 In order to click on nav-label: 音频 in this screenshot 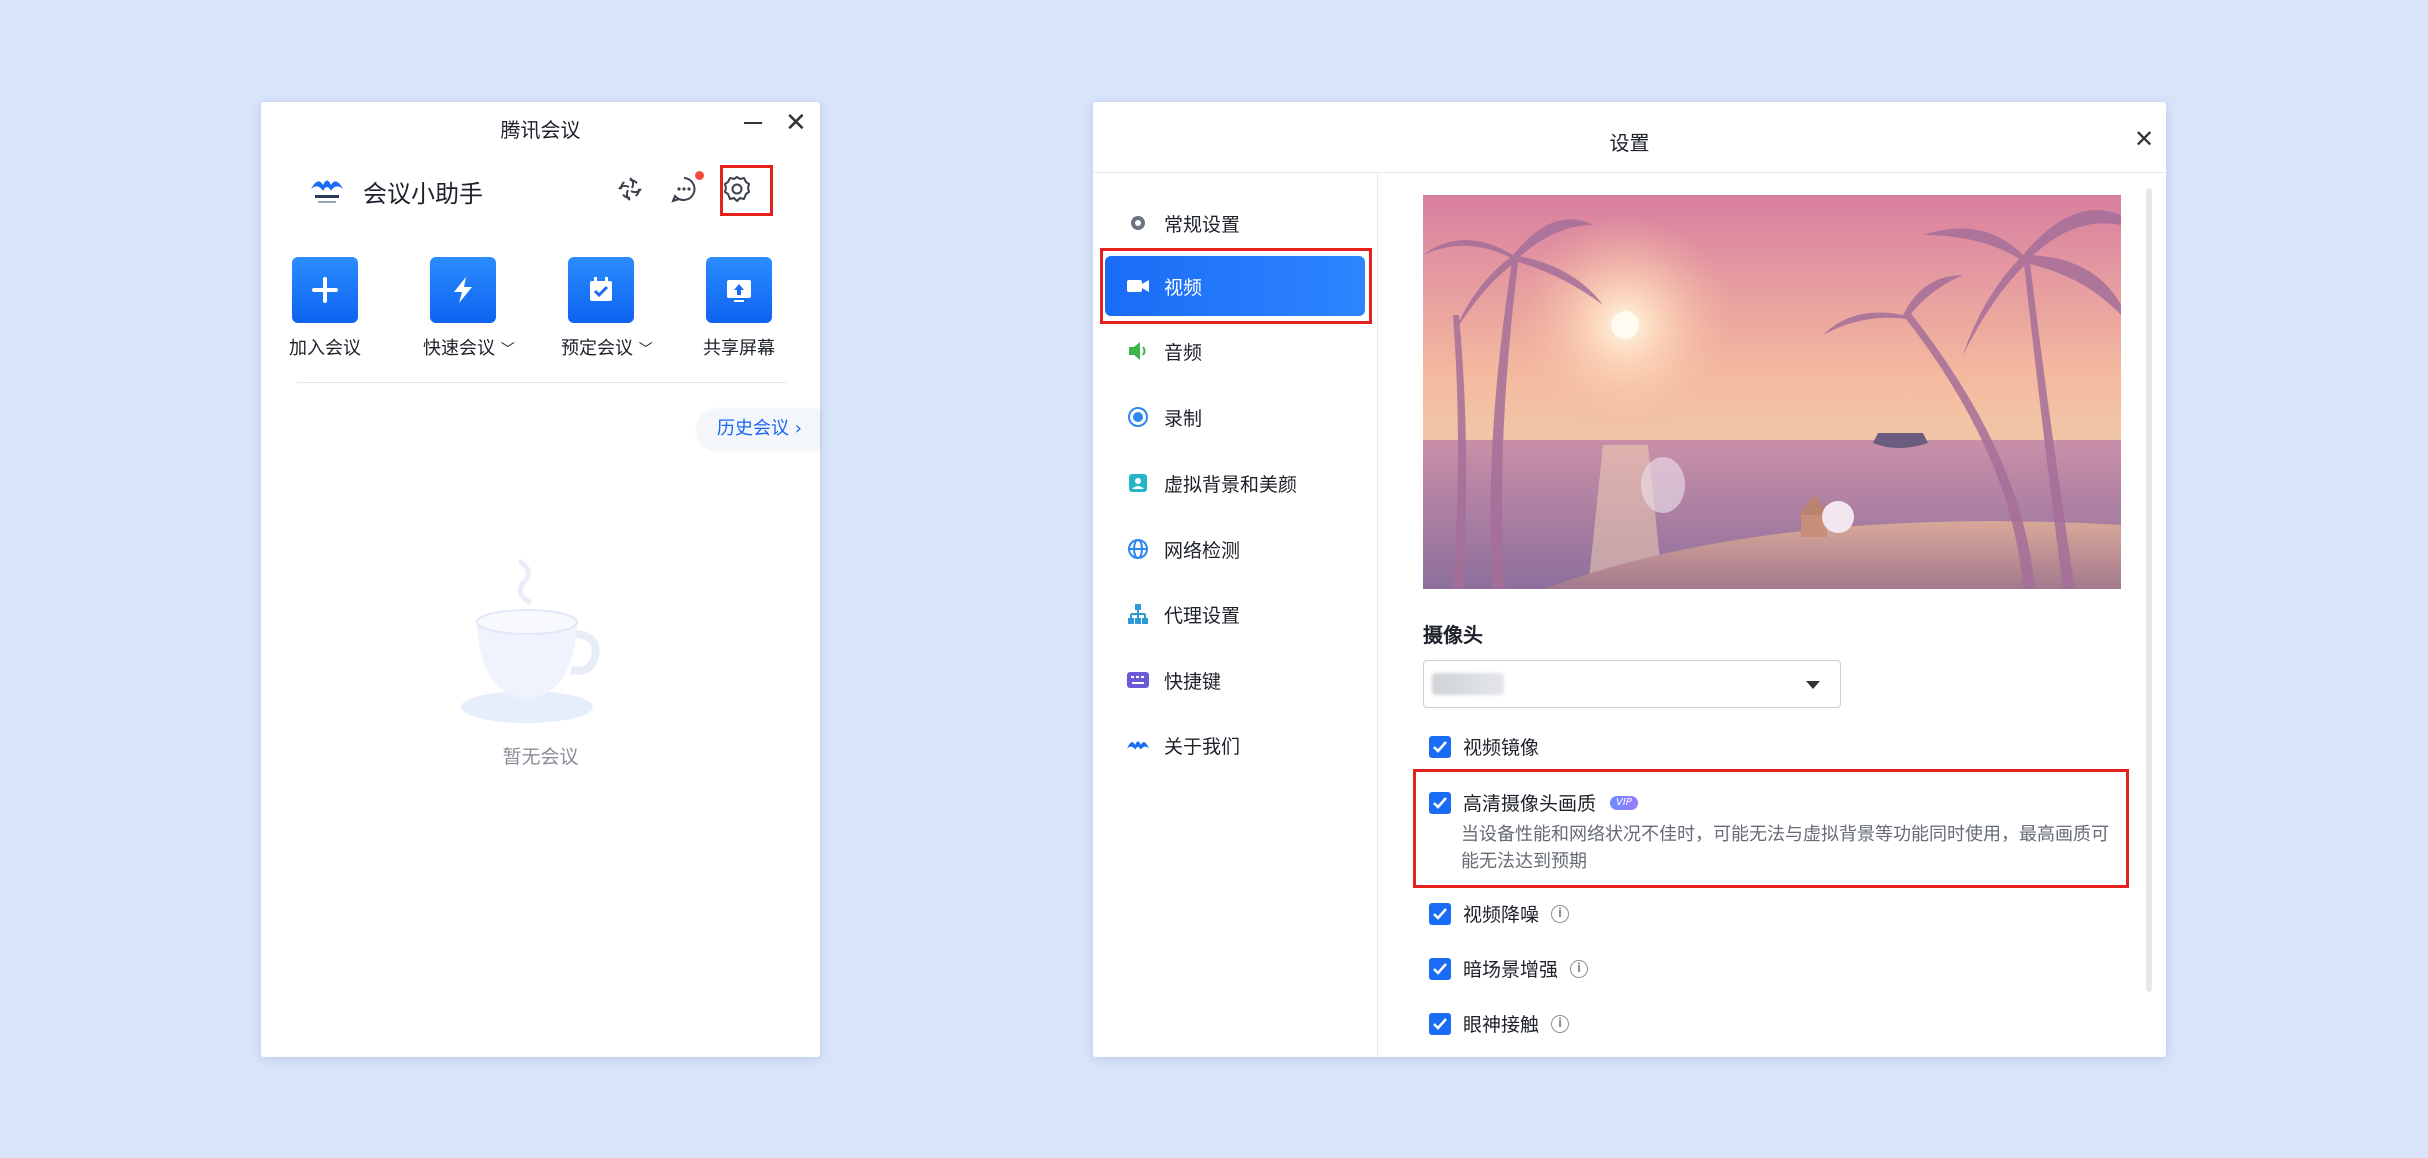, I will do `click(1183, 352)`.